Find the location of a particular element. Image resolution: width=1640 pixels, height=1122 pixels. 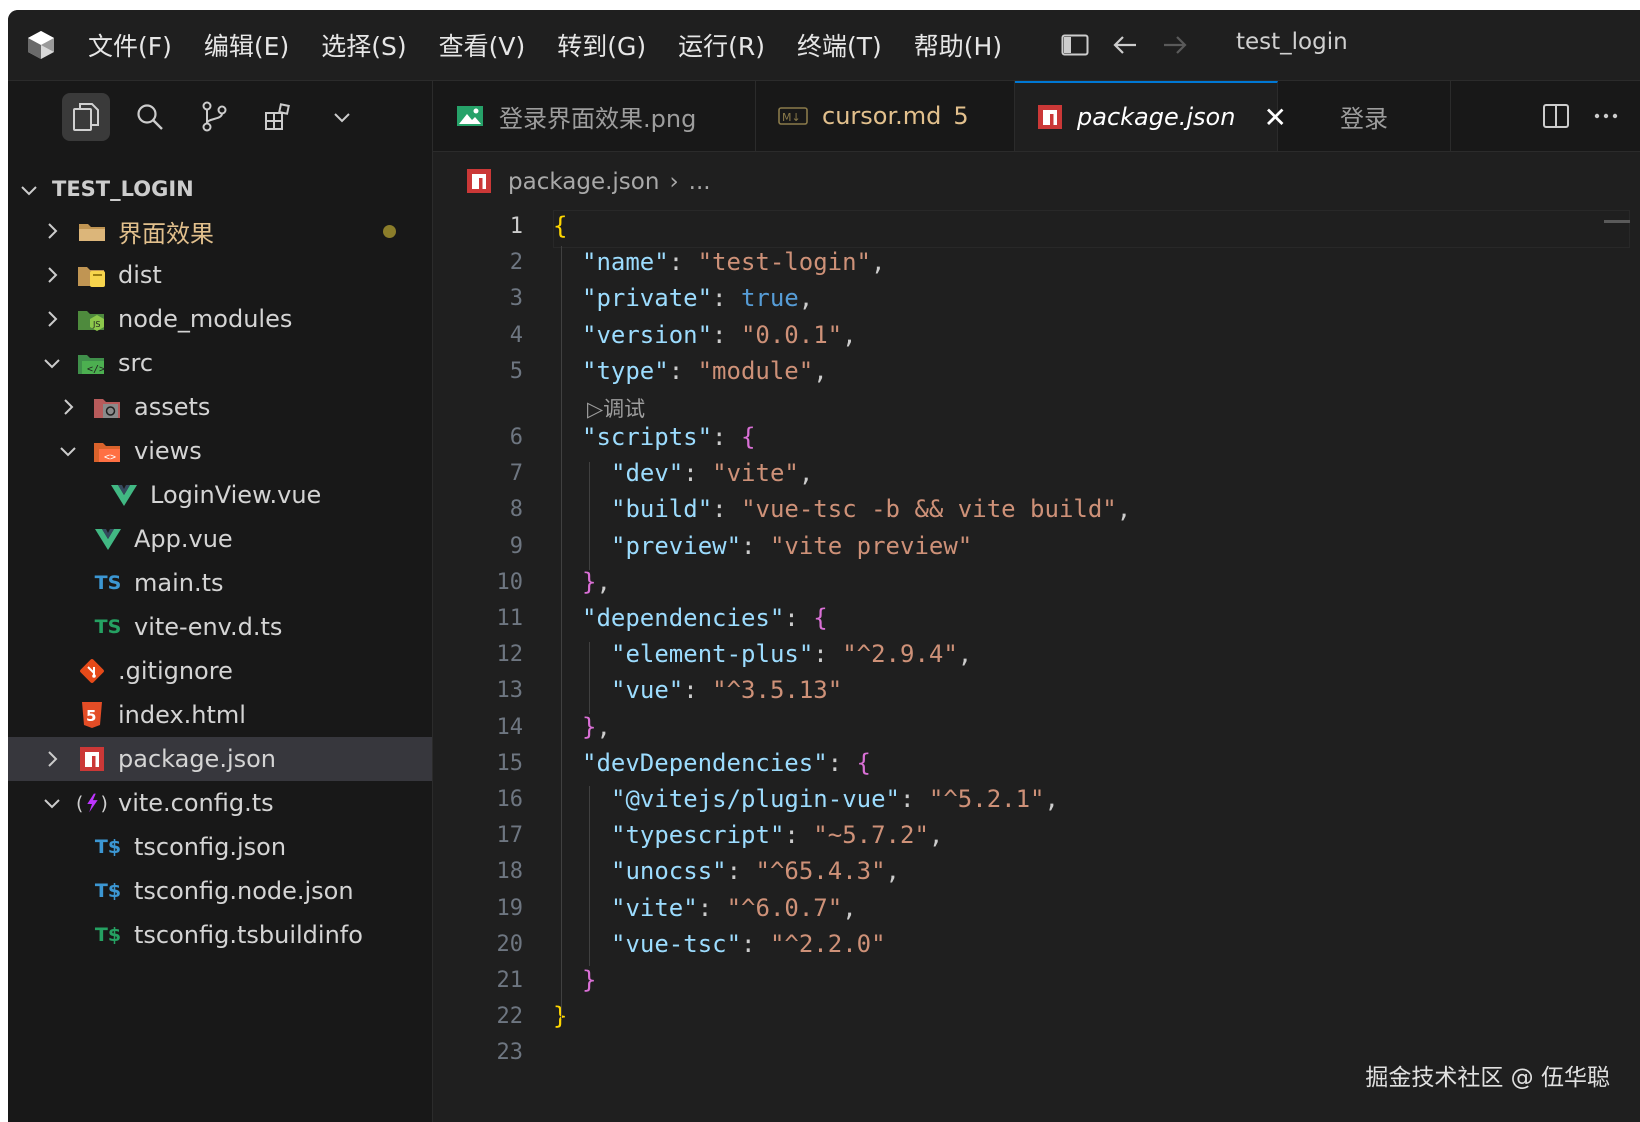

tree-folder-dist: dist is located at coordinates (220, 275).